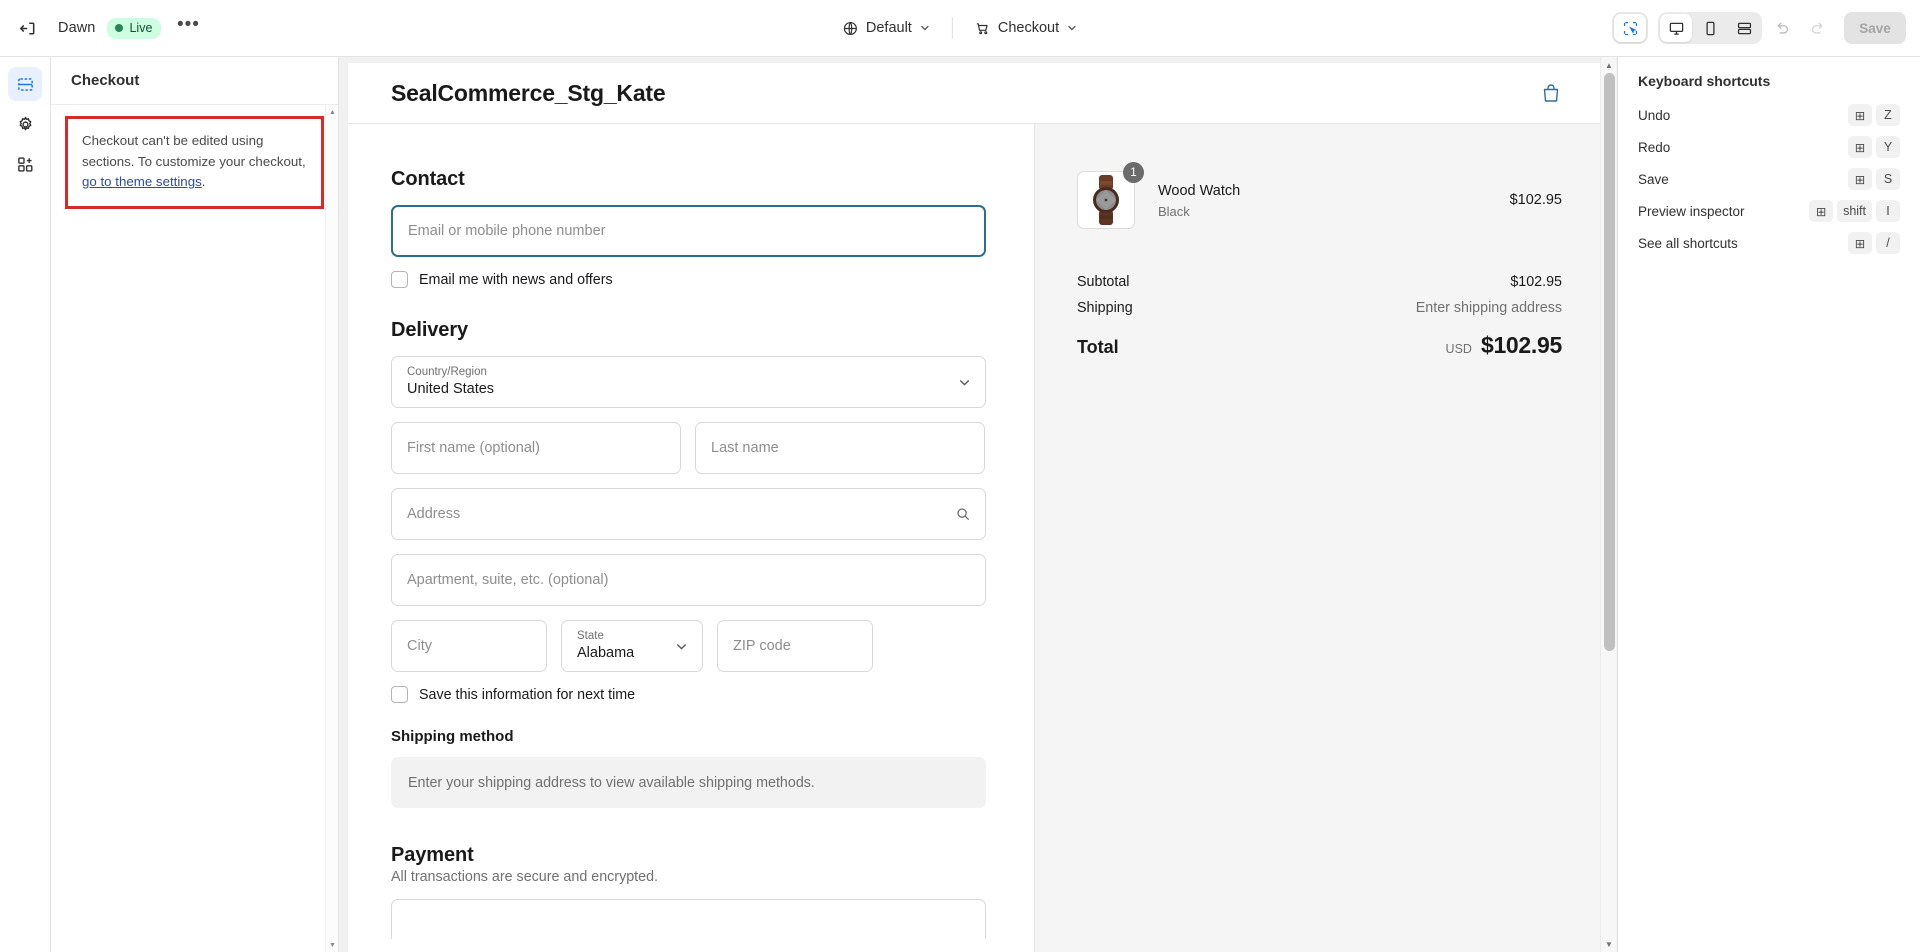 The image size is (1920, 952). I want to click on email-field: Email or mobile phone number, so click(688, 231).